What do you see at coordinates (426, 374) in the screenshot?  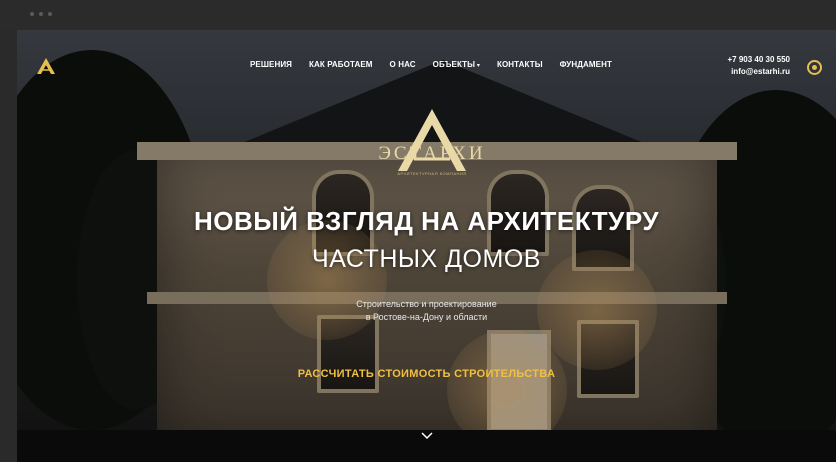 I see `calculate-cost-button: РАССЧИТАТЬ СТОИМОСТЬ СТРОИТЕЛЬСТВА` at bounding box center [426, 374].